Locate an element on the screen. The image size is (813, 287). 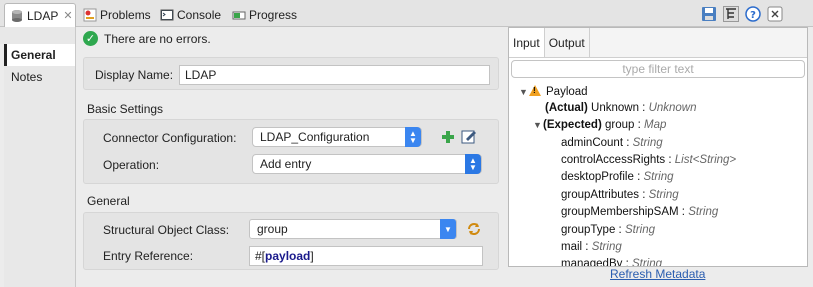
display-name-field: LDAP is located at coordinates (334, 75).